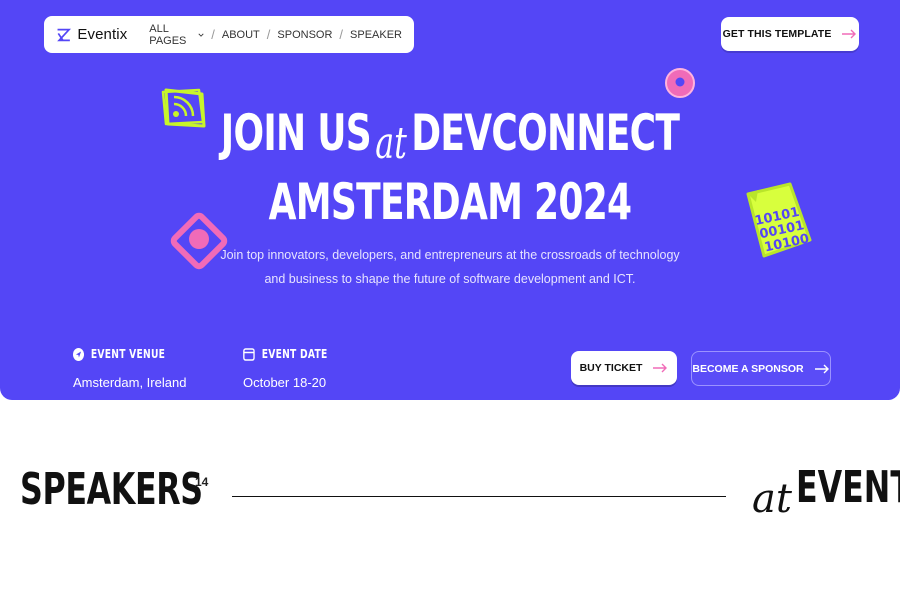 This screenshot has height=600, width=900. I want to click on speakers-title: SPEAKERS, so click(111, 489).